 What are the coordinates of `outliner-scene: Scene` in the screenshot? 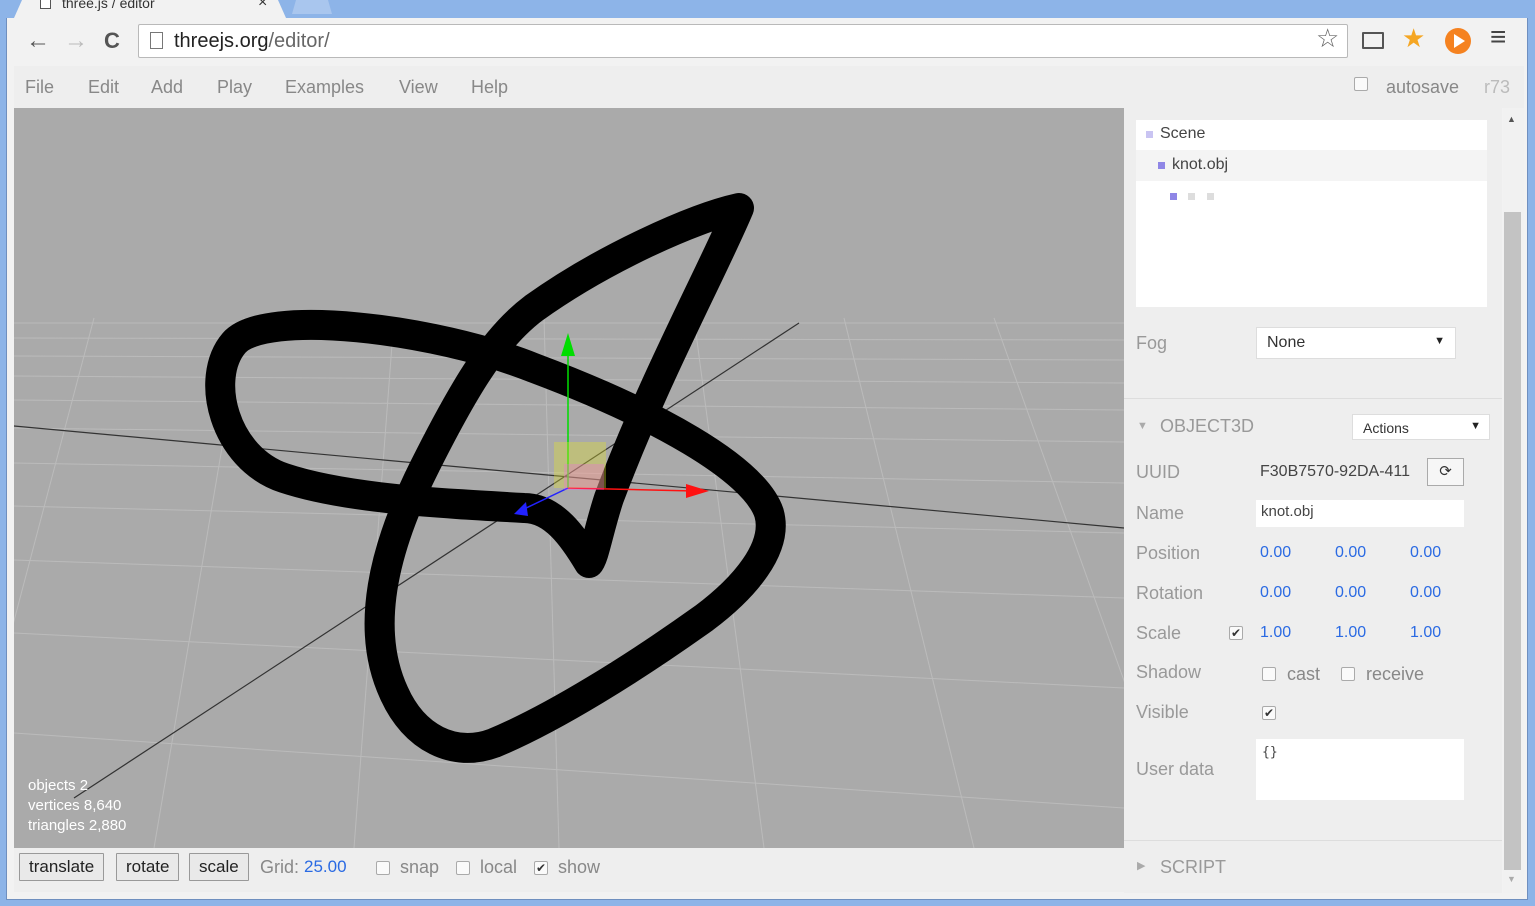 It's located at (1182, 134).